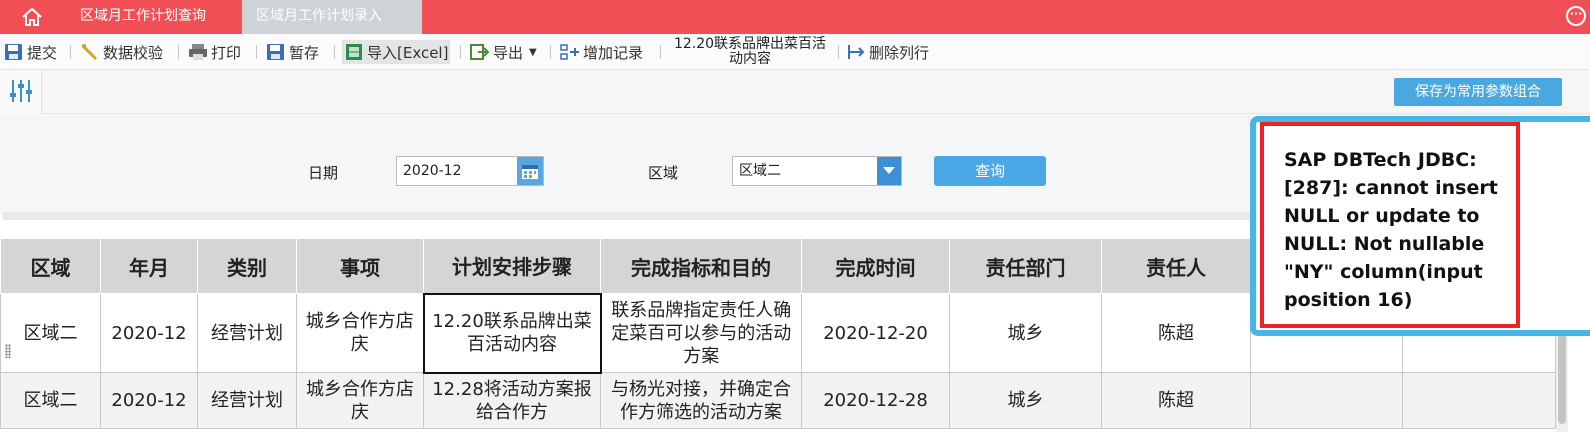 This screenshot has width=1590, height=432. What do you see at coordinates (8, 351) in the screenshot?
I see `row-drag-handle` at bounding box center [8, 351].